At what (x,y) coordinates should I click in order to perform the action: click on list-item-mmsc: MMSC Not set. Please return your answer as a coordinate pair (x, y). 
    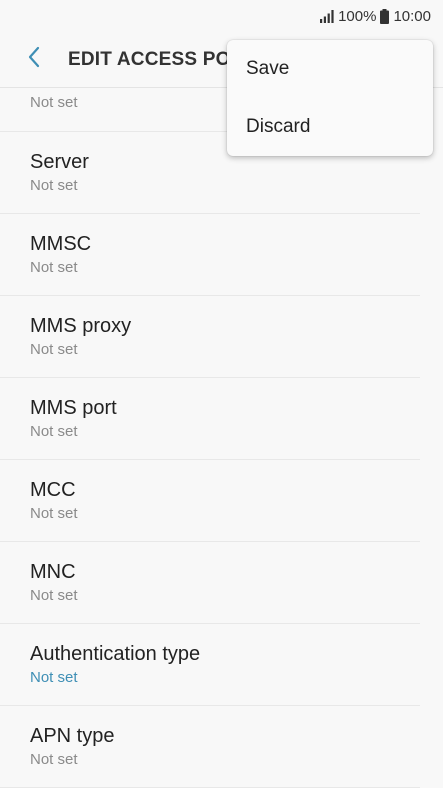
    Looking at the image, I should click on (210, 255).